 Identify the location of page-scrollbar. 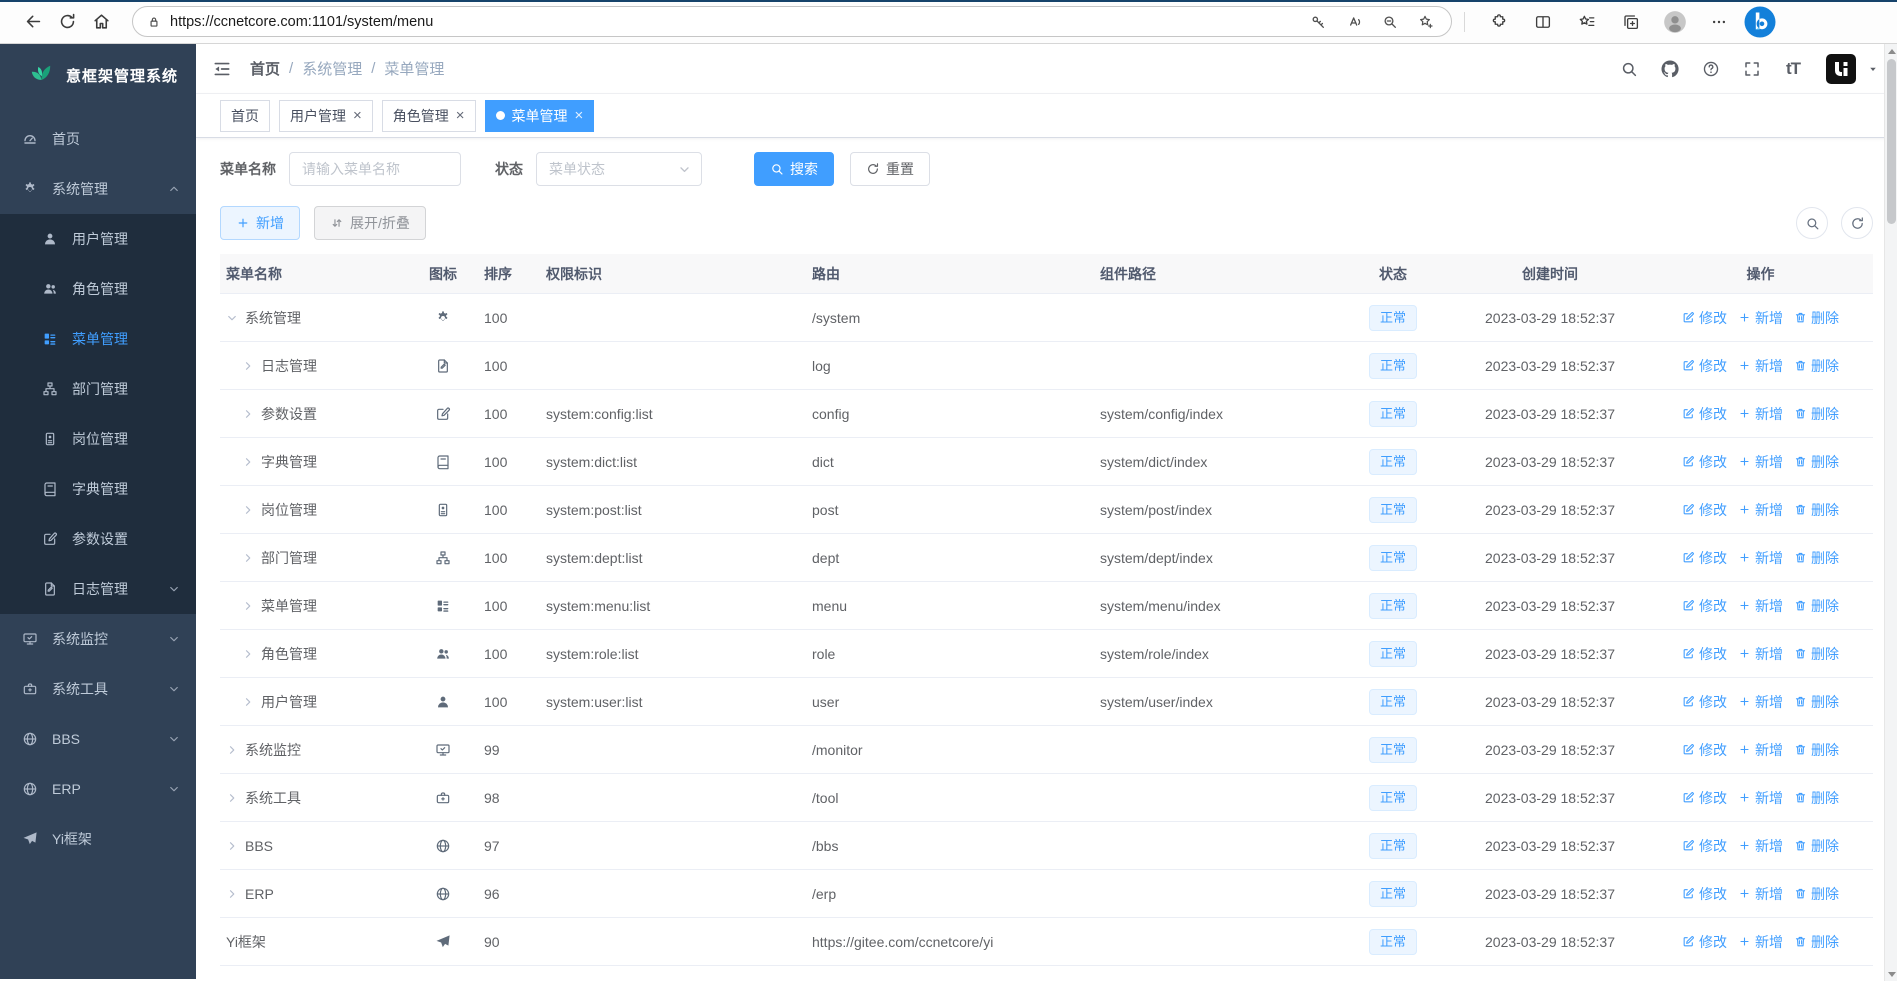
(1890, 512).